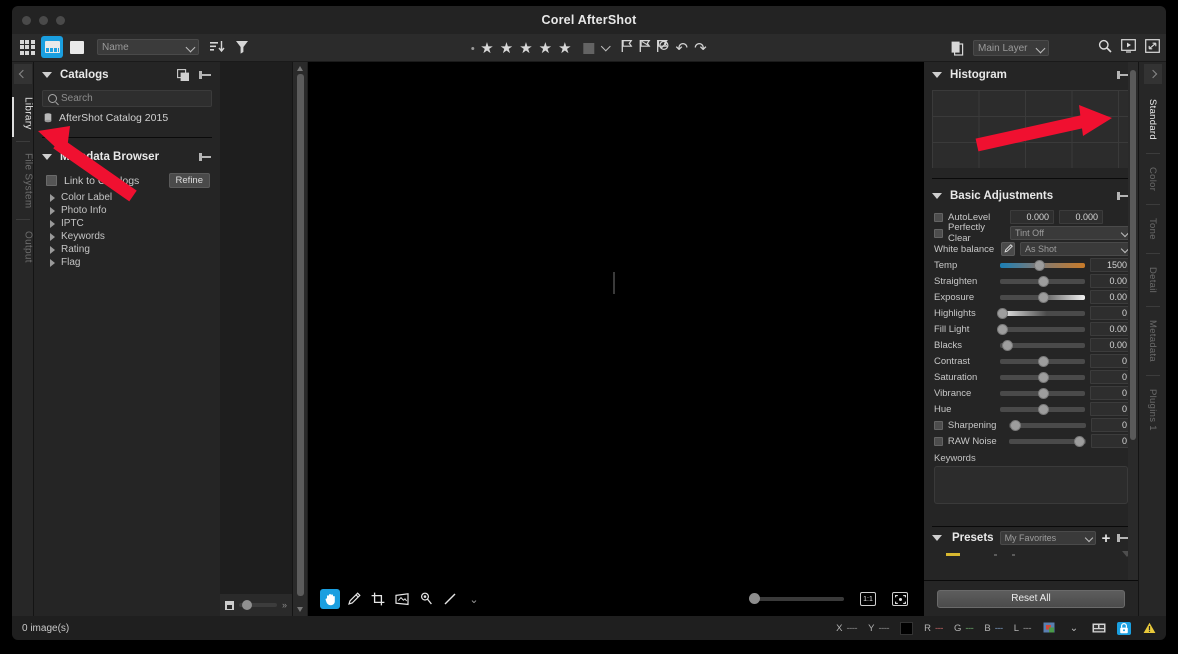 Image resolution: width=1178 pixels, height=654 pixels. What do you see at coordinates (627, 48) in the screenshot?
I see `flag-pick-icon` at bounding box center [627, 48].